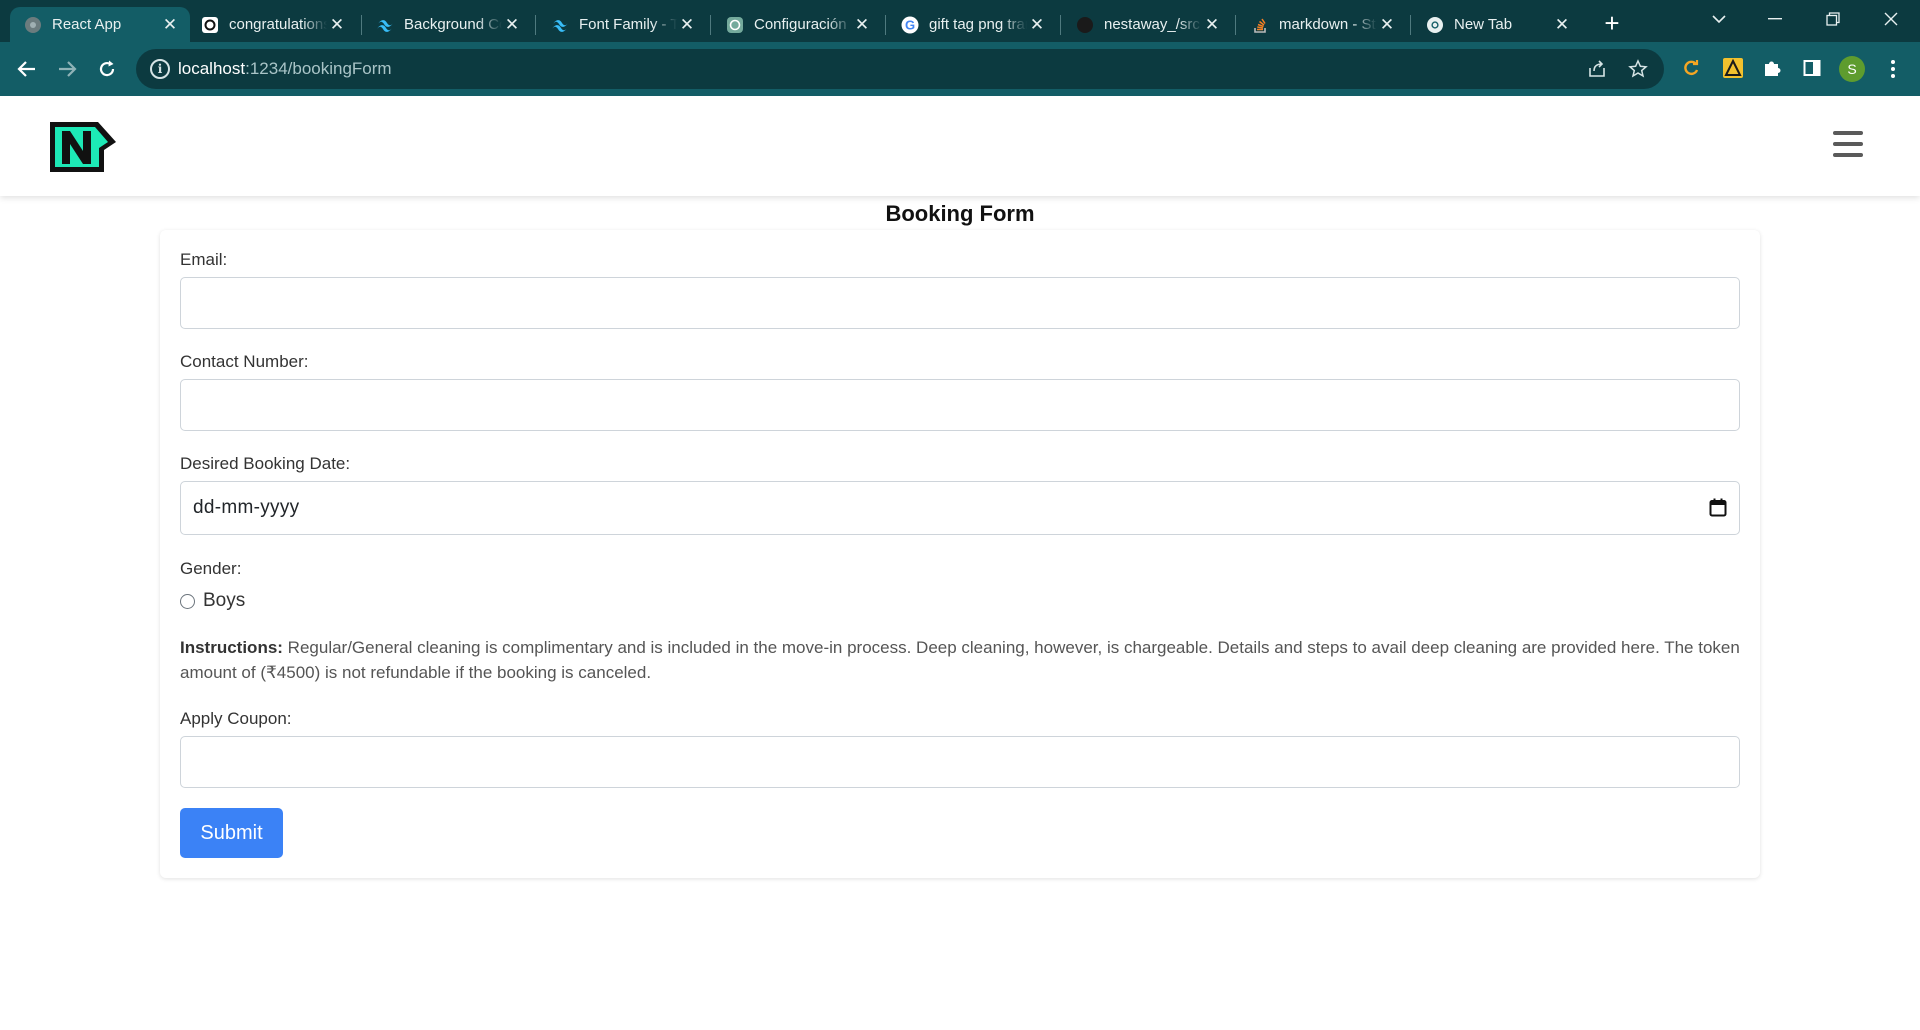 The width and height of the screenshot is (1920, 1030). I want to click on openai-favicon, so click(210, 25).